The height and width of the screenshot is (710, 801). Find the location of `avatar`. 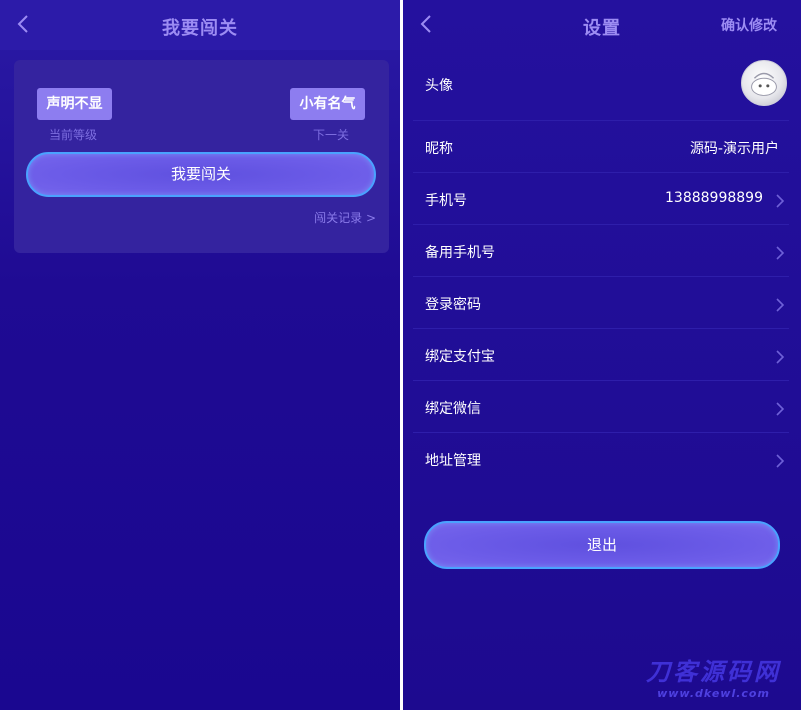

avatar is located at coordinates (764, 83).